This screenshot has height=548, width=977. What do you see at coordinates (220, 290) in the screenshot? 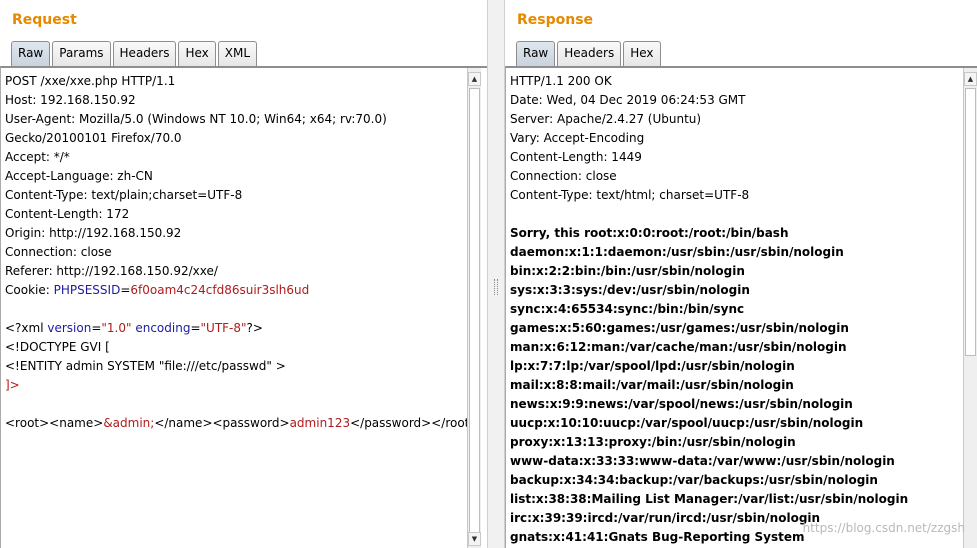
I see `cookie-value: 6f0oam4c24cfd86suir3slh6ud` at bounding box center [220, 290].